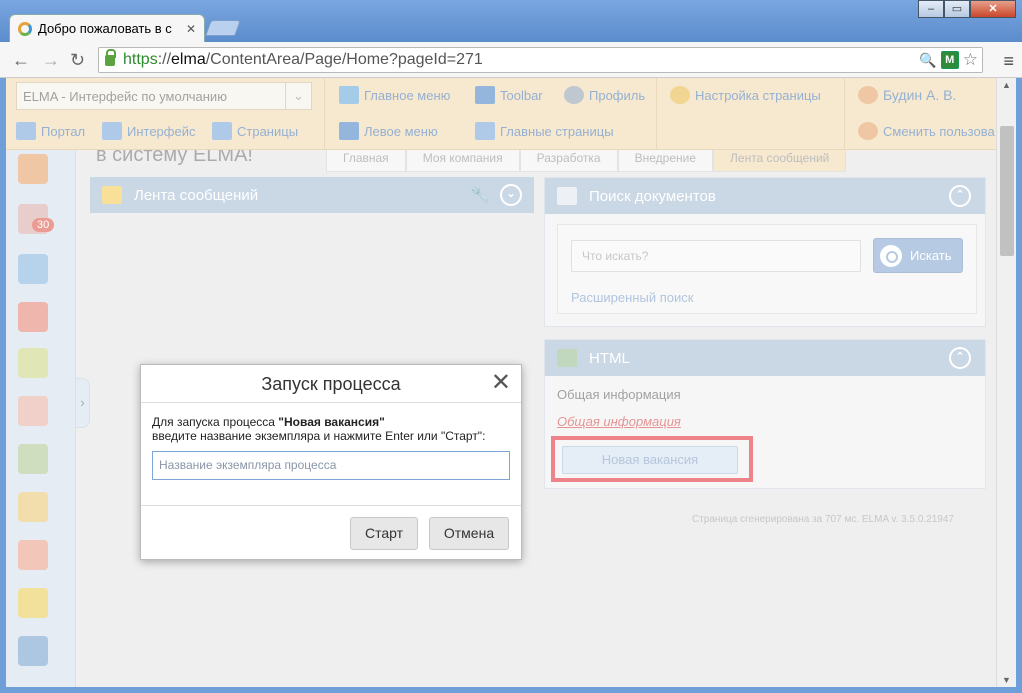 The image size is (1022, 693). I want to click on scroll-down-icon: ▼, so click(1006, 680).